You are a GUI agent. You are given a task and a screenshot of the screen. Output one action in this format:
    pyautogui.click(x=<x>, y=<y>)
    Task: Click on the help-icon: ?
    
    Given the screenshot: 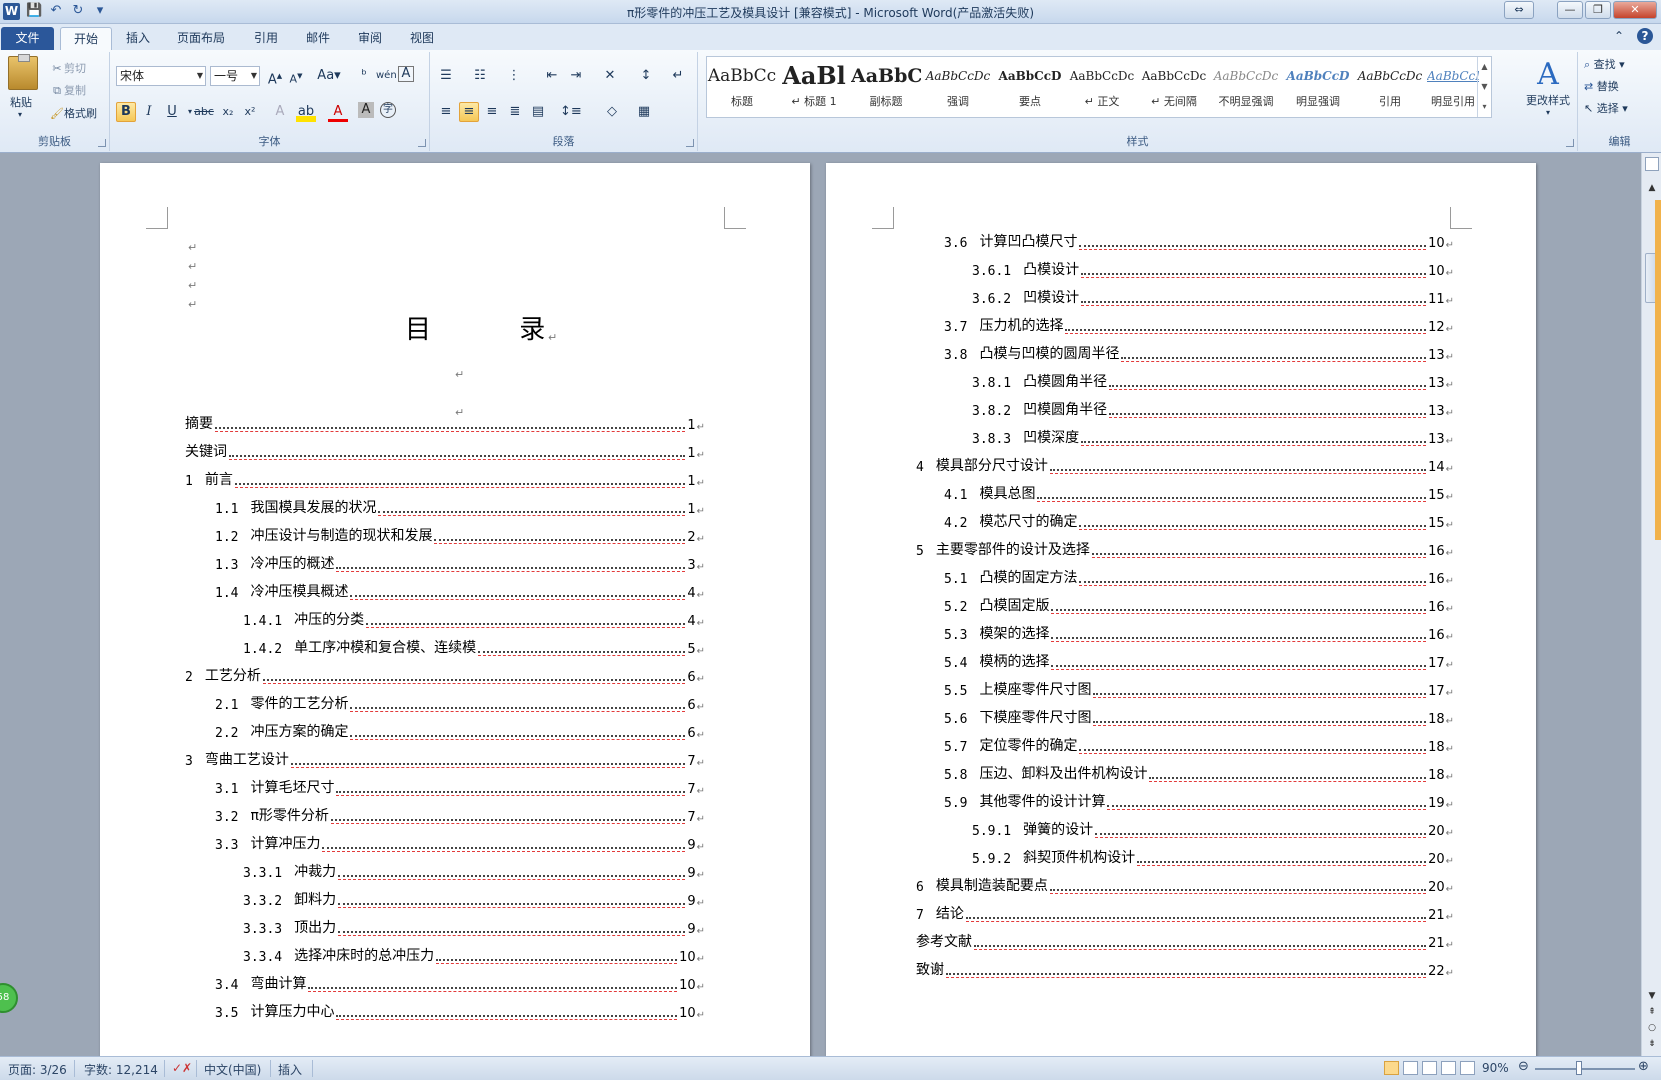 What is the action you would take?
    pyautogui.click(x=1645, y=36)
    